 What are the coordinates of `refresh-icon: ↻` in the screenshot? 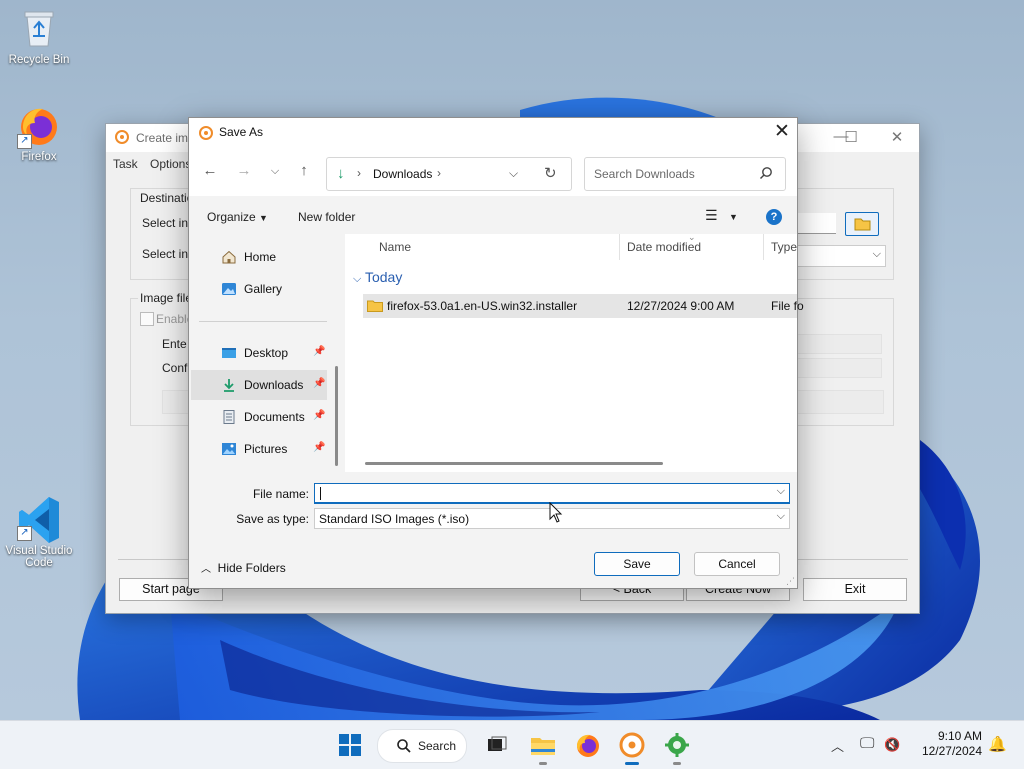 It's located at (550, 173).